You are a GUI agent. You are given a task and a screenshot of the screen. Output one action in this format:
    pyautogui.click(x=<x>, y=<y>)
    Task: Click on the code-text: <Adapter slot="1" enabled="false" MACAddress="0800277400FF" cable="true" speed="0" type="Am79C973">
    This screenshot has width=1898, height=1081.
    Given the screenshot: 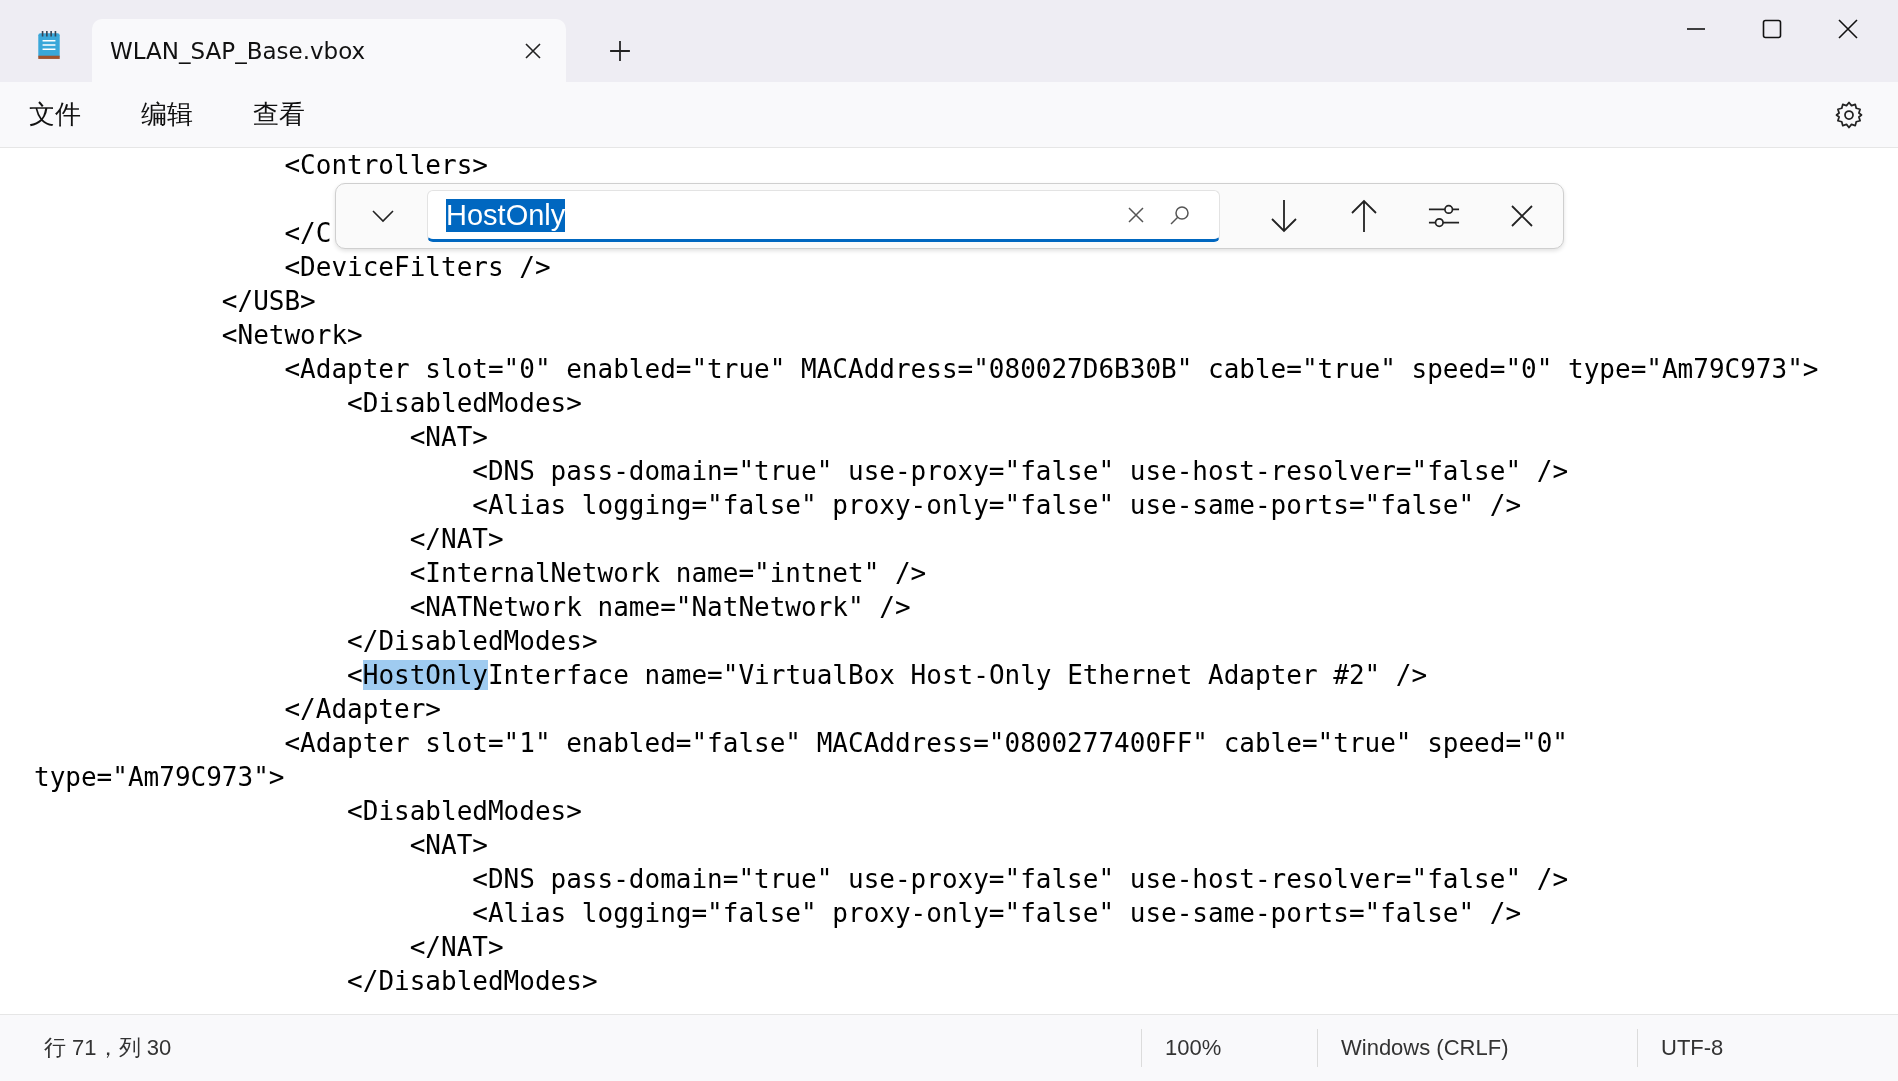 What is the action you would take?
    pyautogui.click(x=802, y=760)
    